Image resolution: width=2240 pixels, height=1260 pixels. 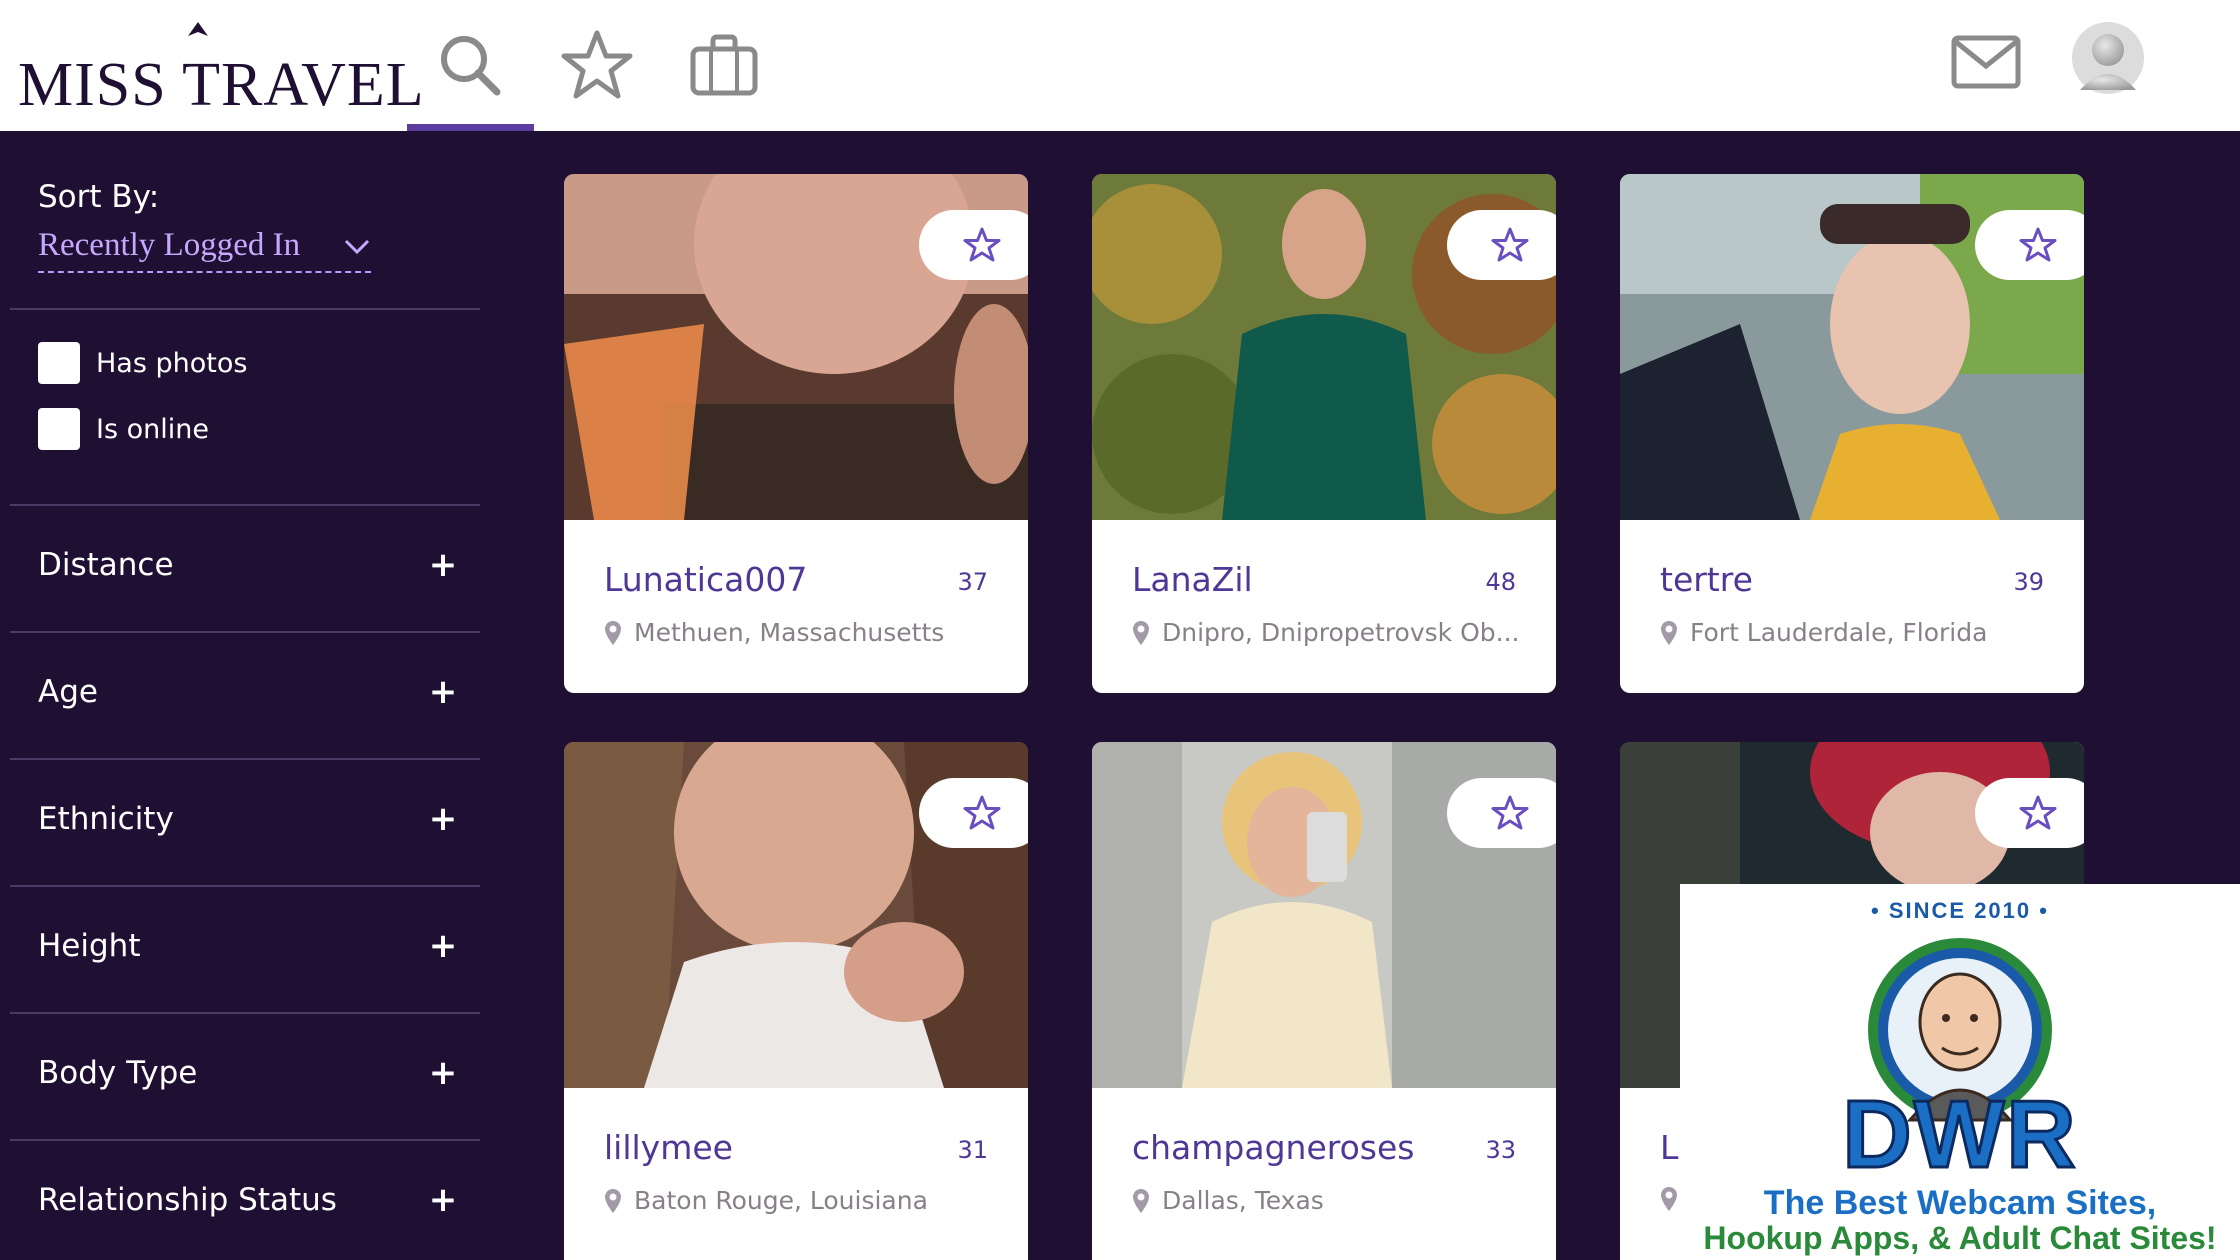 What do you see at coordinates (1959, 1135) in the screenshot?
I see `badge-brand-text: DWR` at bounding box center [1959, 1135].